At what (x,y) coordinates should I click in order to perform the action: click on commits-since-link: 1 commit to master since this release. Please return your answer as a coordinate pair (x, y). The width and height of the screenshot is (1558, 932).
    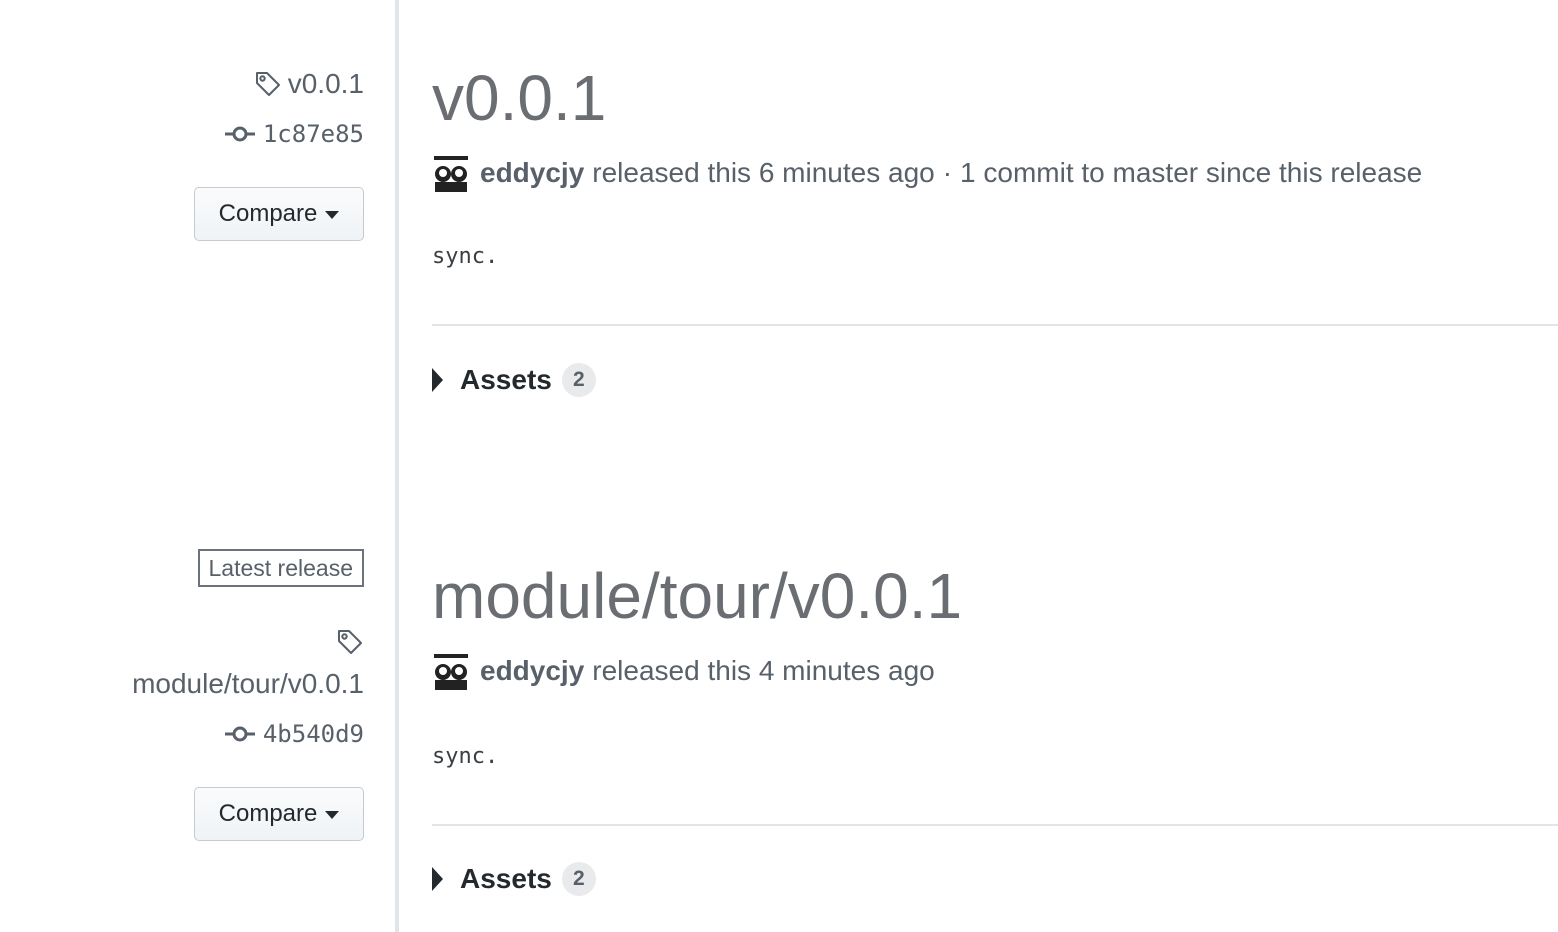
    Looking at the image, I should click on (1191, 173).